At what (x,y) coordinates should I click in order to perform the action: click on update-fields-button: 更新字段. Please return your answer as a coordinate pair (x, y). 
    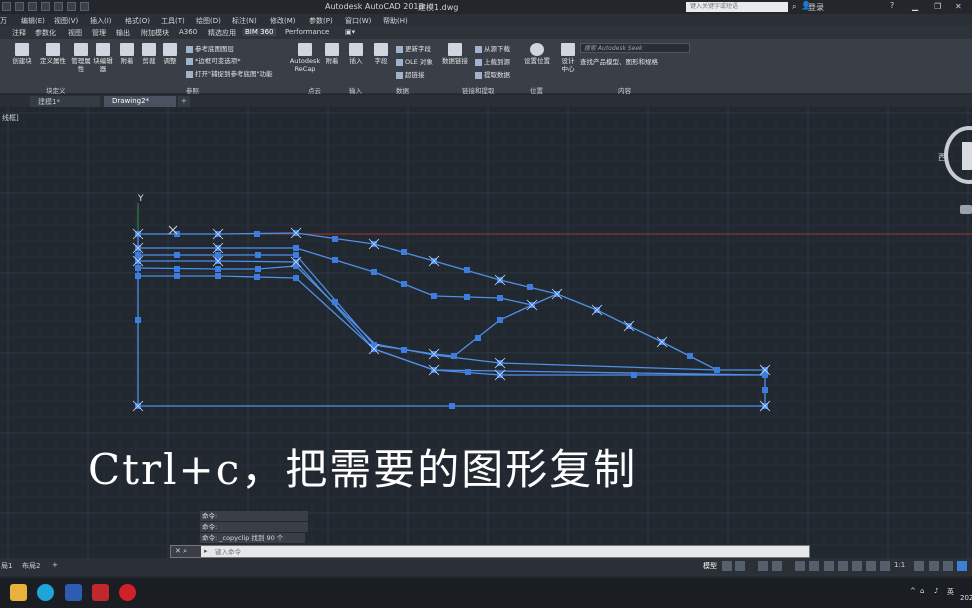
    Looking at the image, I should click on (413, 48).